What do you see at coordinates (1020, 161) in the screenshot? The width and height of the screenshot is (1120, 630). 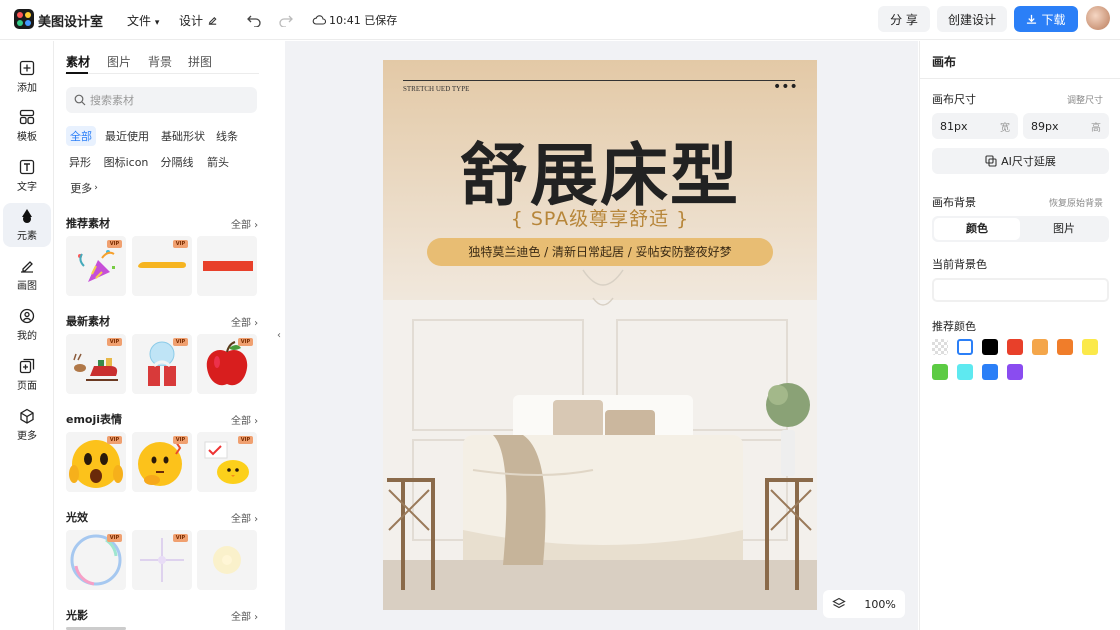 I see `ai-extend-button: AI尺寸延展` at bounding box center [1020, 161].